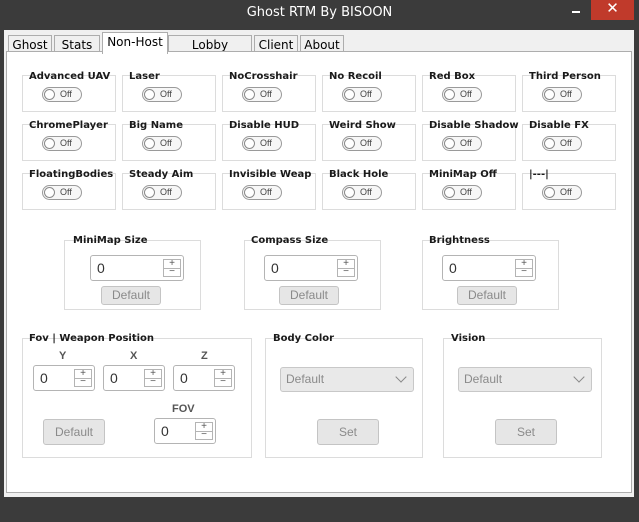 The height and width of the screenshot is (522, 639). What do you see at coordinates (68, 125) in the screenshot?
I see `toggle-label: ChromePlayer` at bounding box center [68, 125].